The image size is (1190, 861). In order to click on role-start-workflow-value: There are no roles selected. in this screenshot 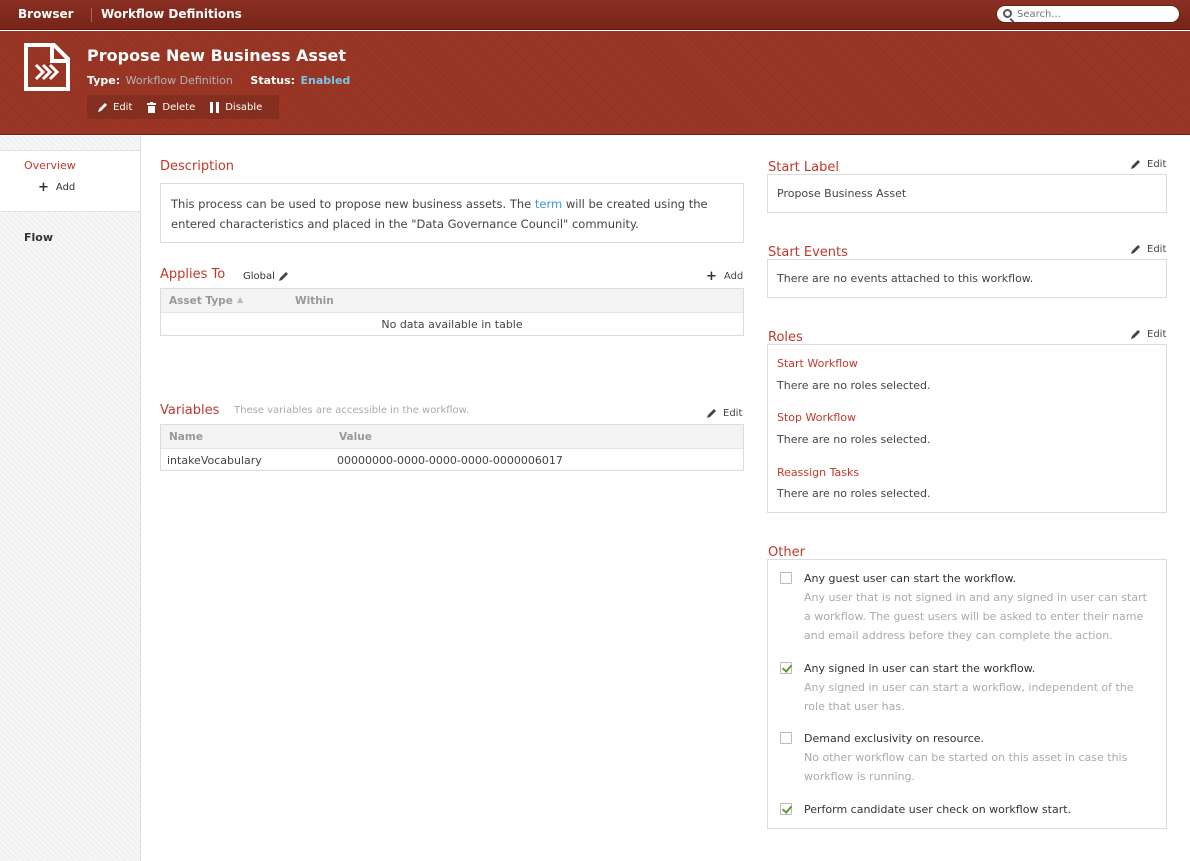, I will do `click(854, 385)`.